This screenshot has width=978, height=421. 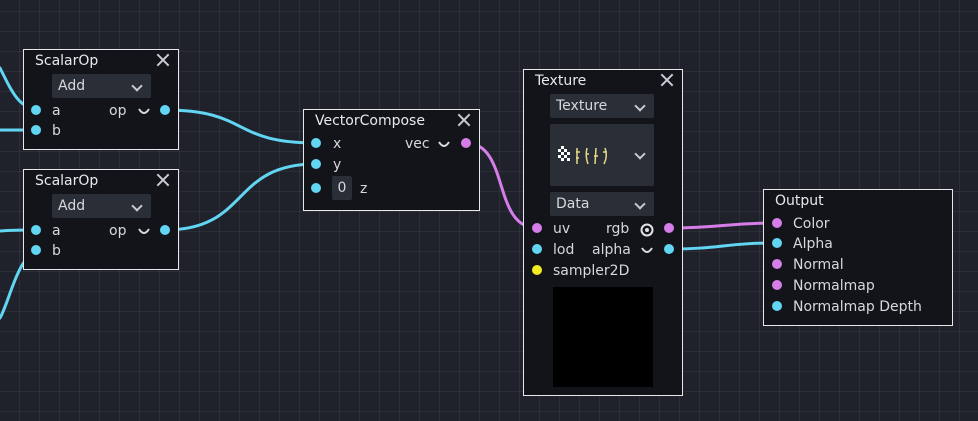 I want to click on texture-type-value: Data, so click(x=573, y=204).